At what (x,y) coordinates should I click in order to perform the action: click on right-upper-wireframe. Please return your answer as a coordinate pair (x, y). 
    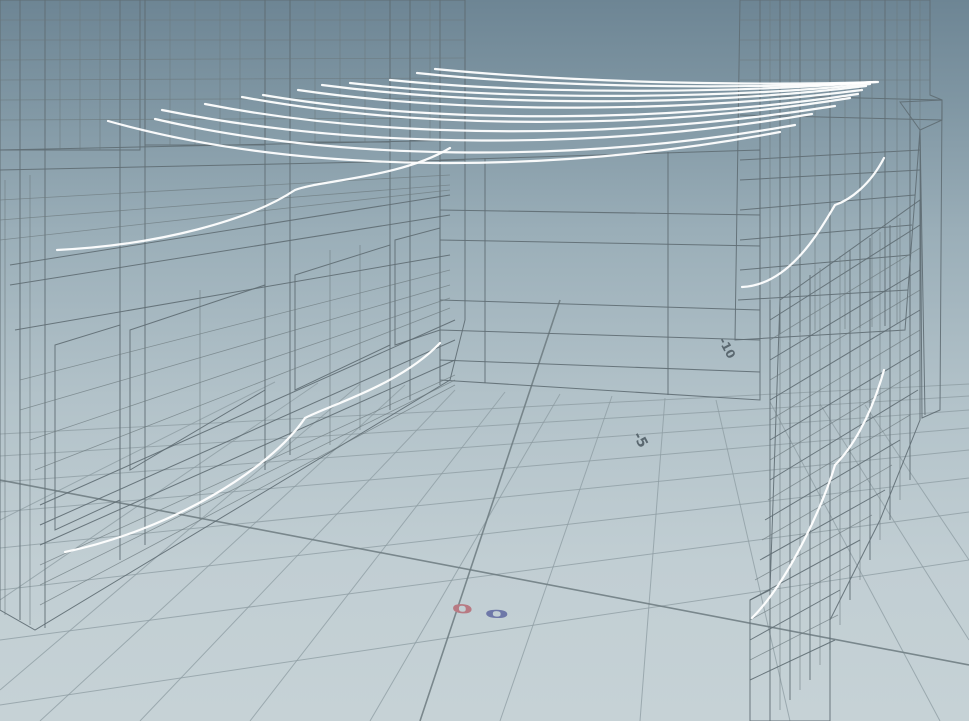
    Looking at the image, I should click on (838, 170).